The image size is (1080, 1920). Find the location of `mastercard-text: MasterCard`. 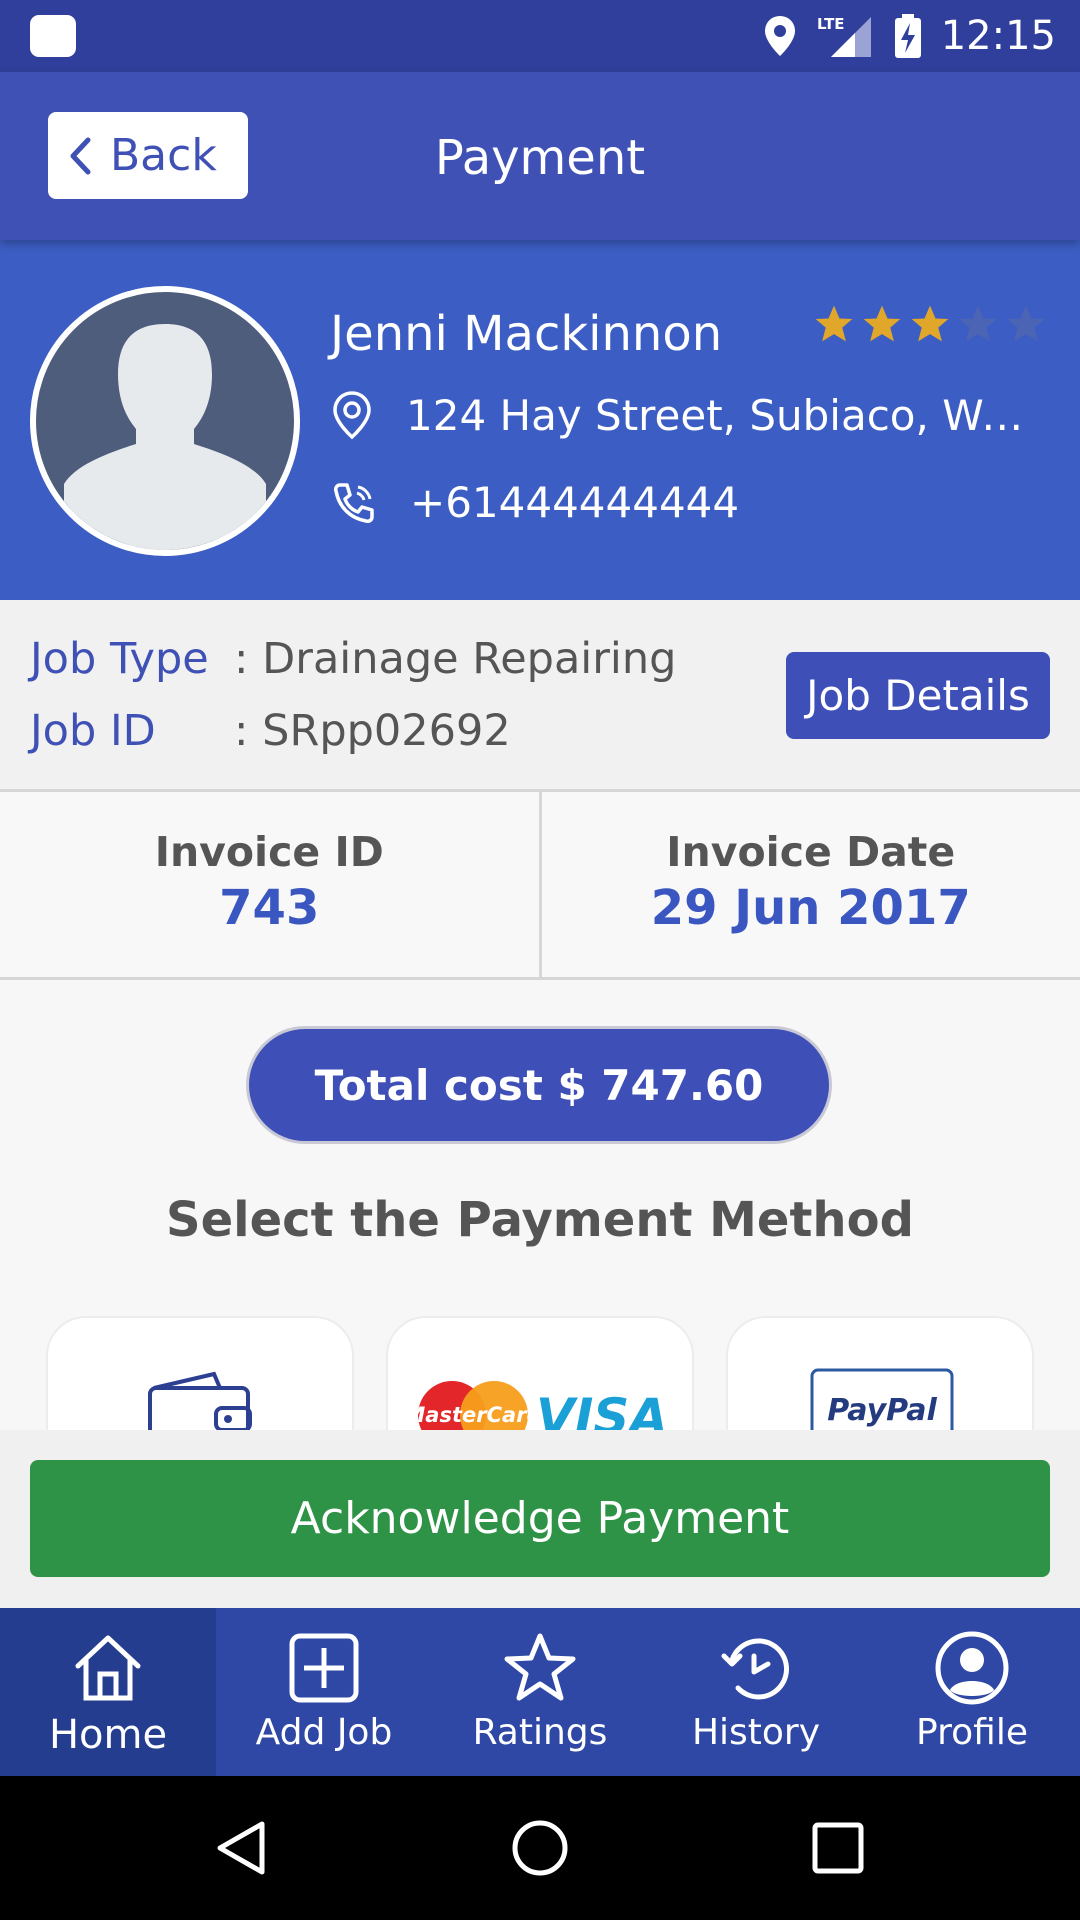

mastercard-text: MasterCard is located at coordinates (473, 1415).